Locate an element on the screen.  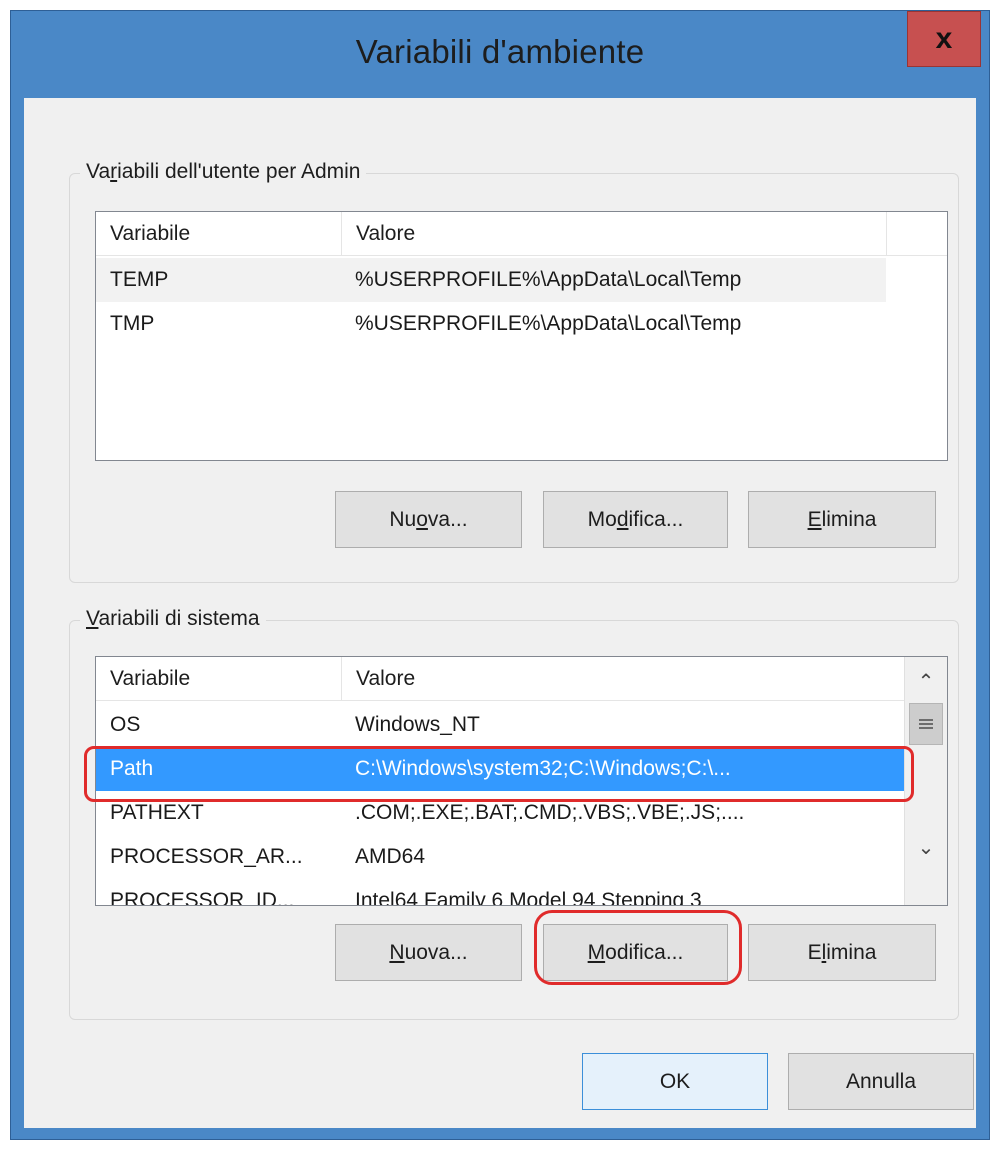
table-row: TMP %USERPROFILE%\AppData\Local\Temp is located at coordinates (491, 324).